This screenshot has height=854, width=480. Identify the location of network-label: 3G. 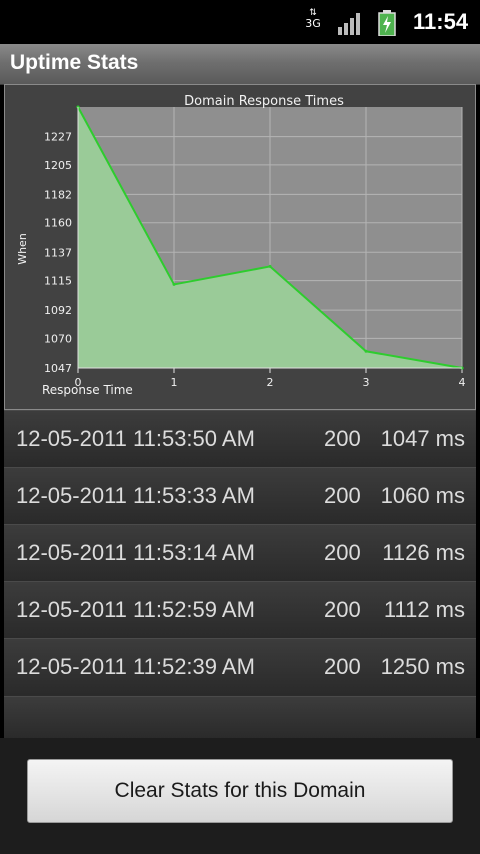
(313, 23).